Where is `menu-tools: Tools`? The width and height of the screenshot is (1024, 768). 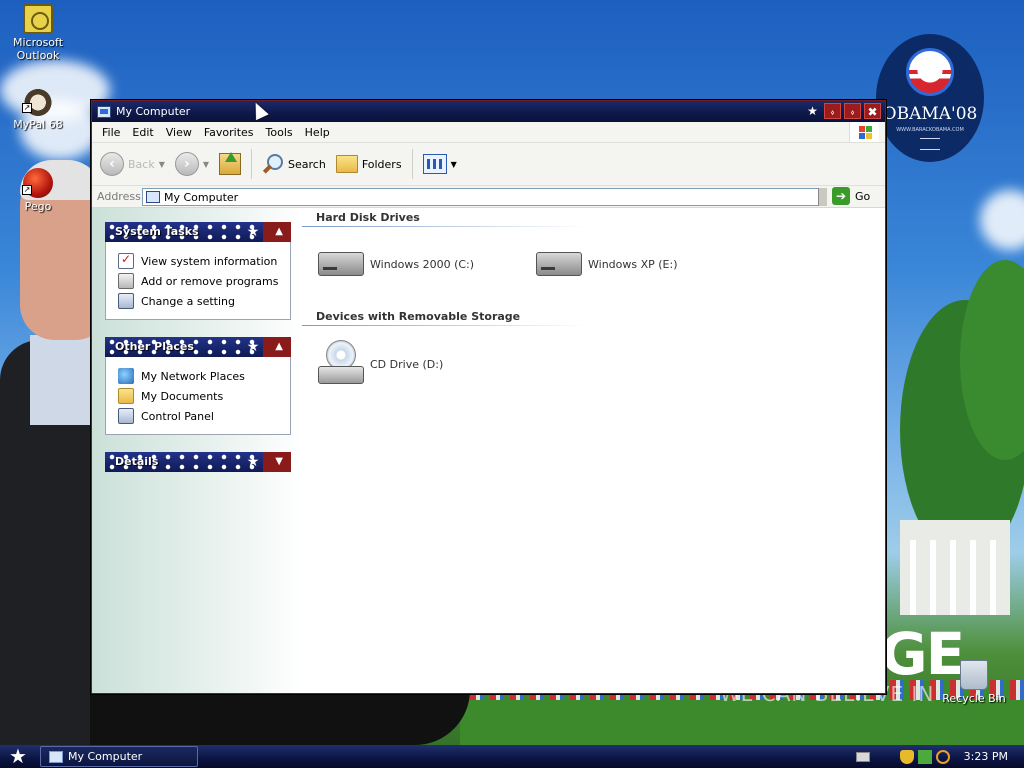 menu-tools: Tools is located at coordinates (279, 132).